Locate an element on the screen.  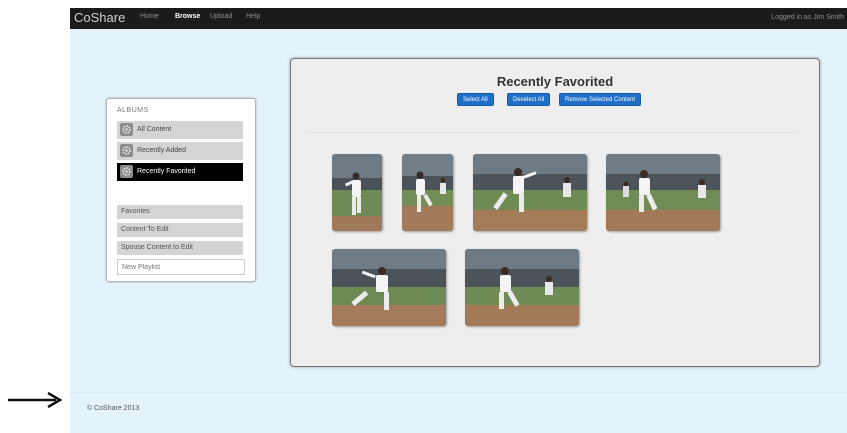
nav-help: Help is located at coordinates (253, 16).